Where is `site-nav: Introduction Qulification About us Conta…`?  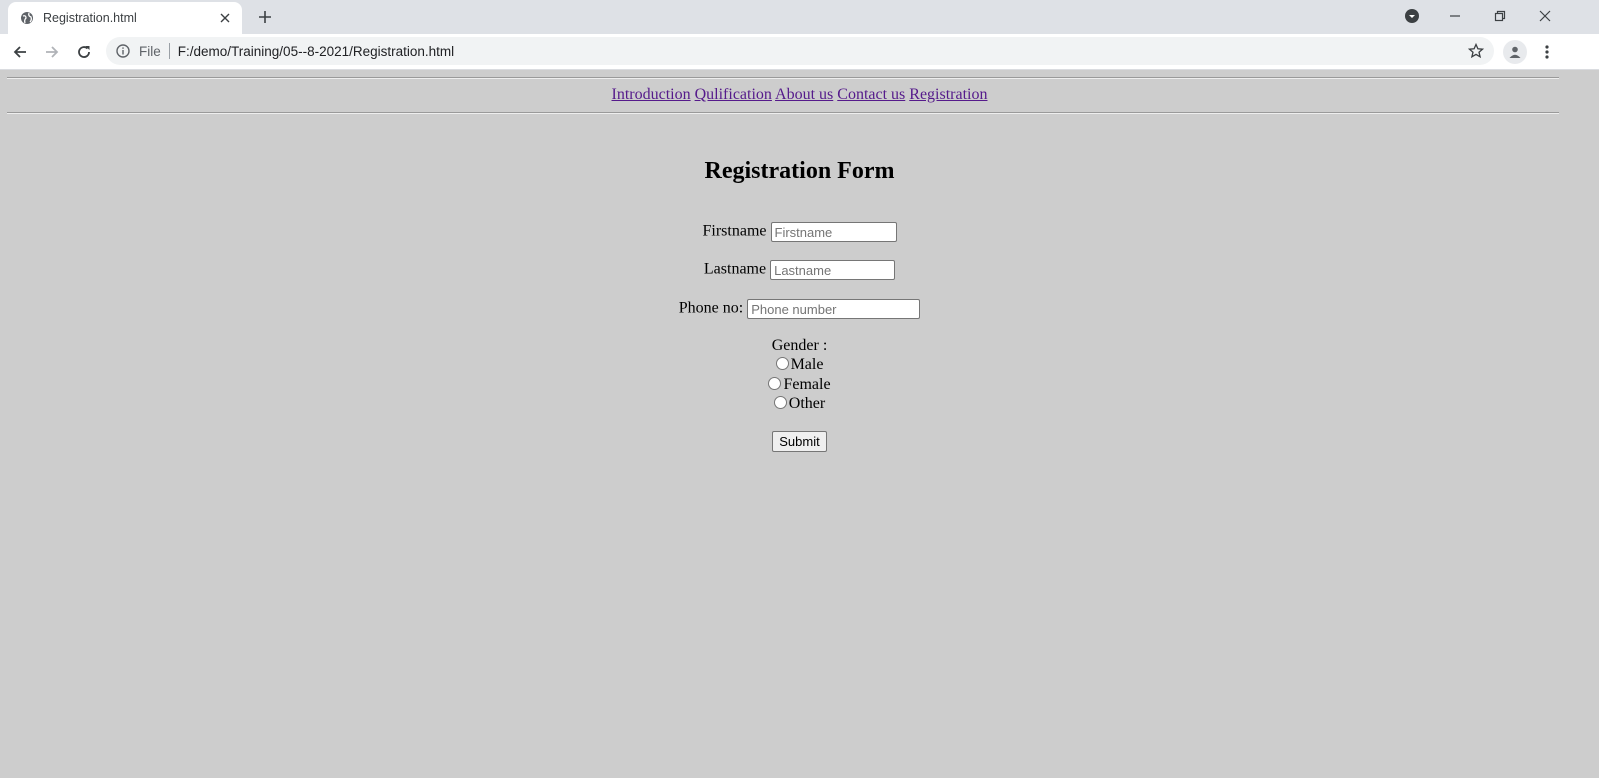
site-nav: Introduction Qulification About us Conta… is located at coordinates (799, 95).